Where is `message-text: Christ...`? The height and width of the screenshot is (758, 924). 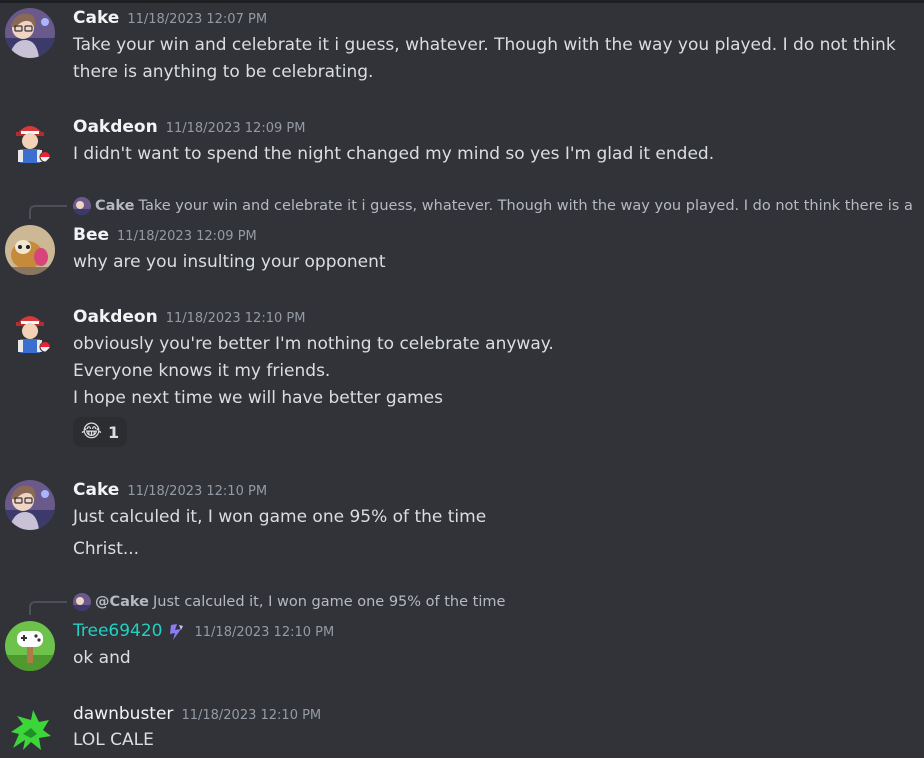
message-text: Christ... is located at coordinates (106, 549).